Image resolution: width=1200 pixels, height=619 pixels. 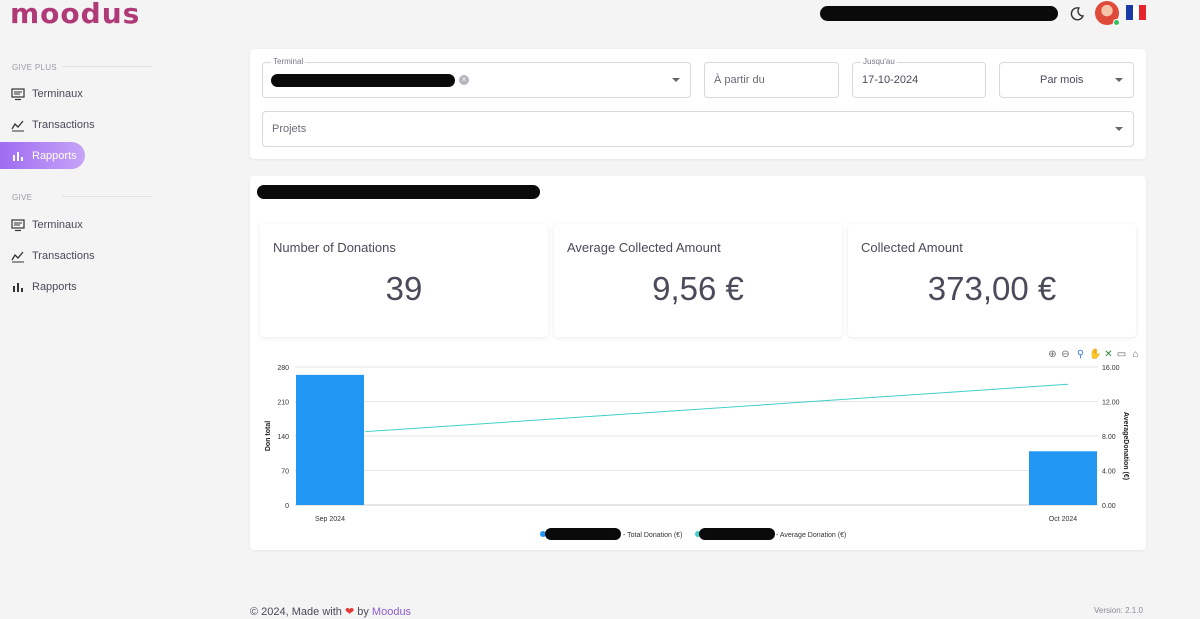 What do you see at coordinates (1080, 354) in the screenshot?
I see `magnify-icon: ⚲` at bounding box center [1080, 354].